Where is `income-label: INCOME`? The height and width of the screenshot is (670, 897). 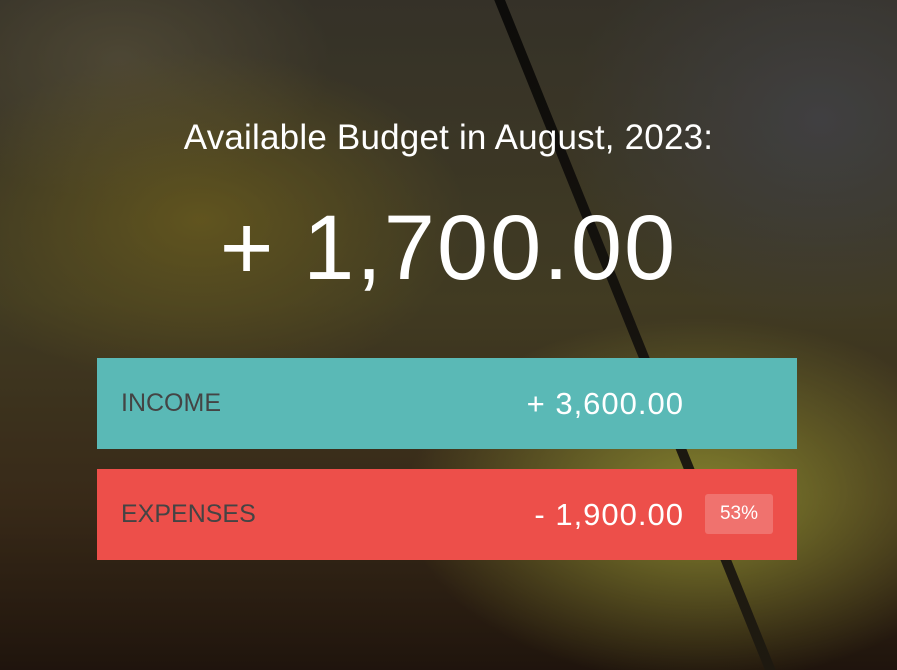 income-label: INCOME is located at coordinates (171, 403).